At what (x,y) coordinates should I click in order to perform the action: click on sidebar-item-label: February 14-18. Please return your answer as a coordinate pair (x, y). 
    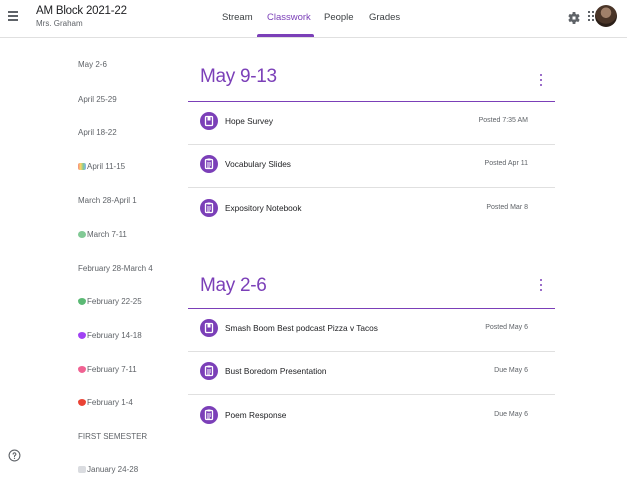
    Looking at the image, I should click on (114, 335).